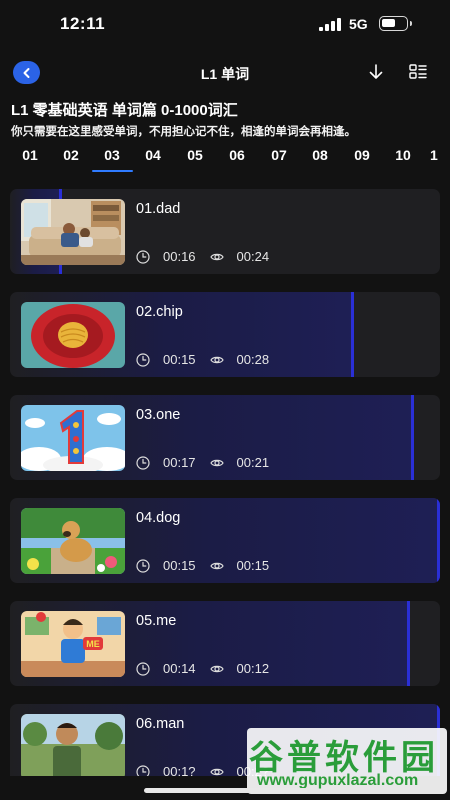  I want to click on list-view-icon, so click(418, 71).